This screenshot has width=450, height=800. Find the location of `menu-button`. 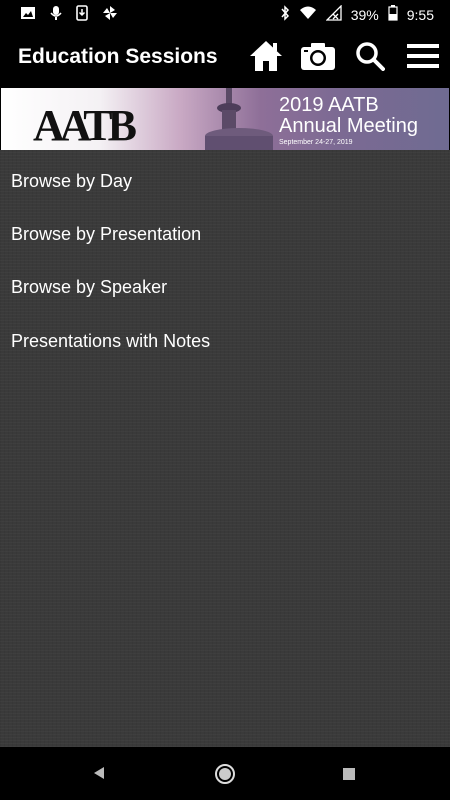

menu-button is located at coordinates (423, 58).